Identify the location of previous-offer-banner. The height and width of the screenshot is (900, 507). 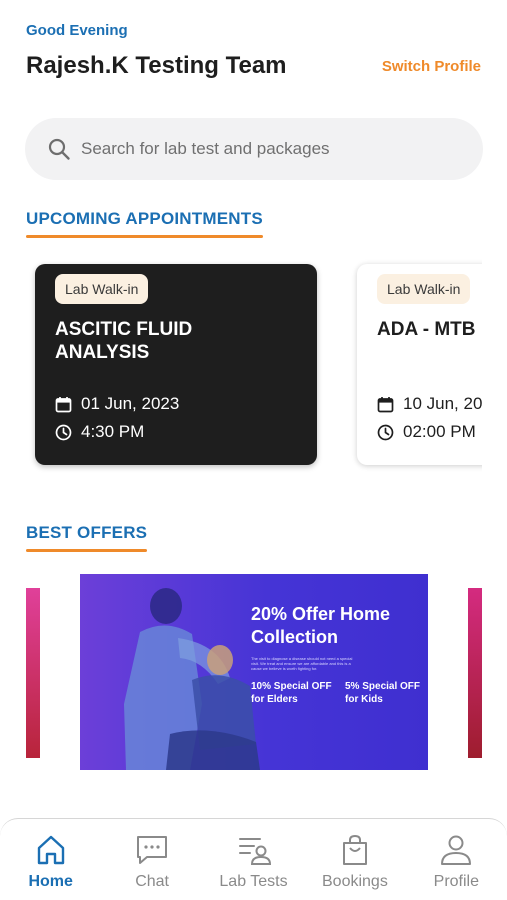
(33, 673).